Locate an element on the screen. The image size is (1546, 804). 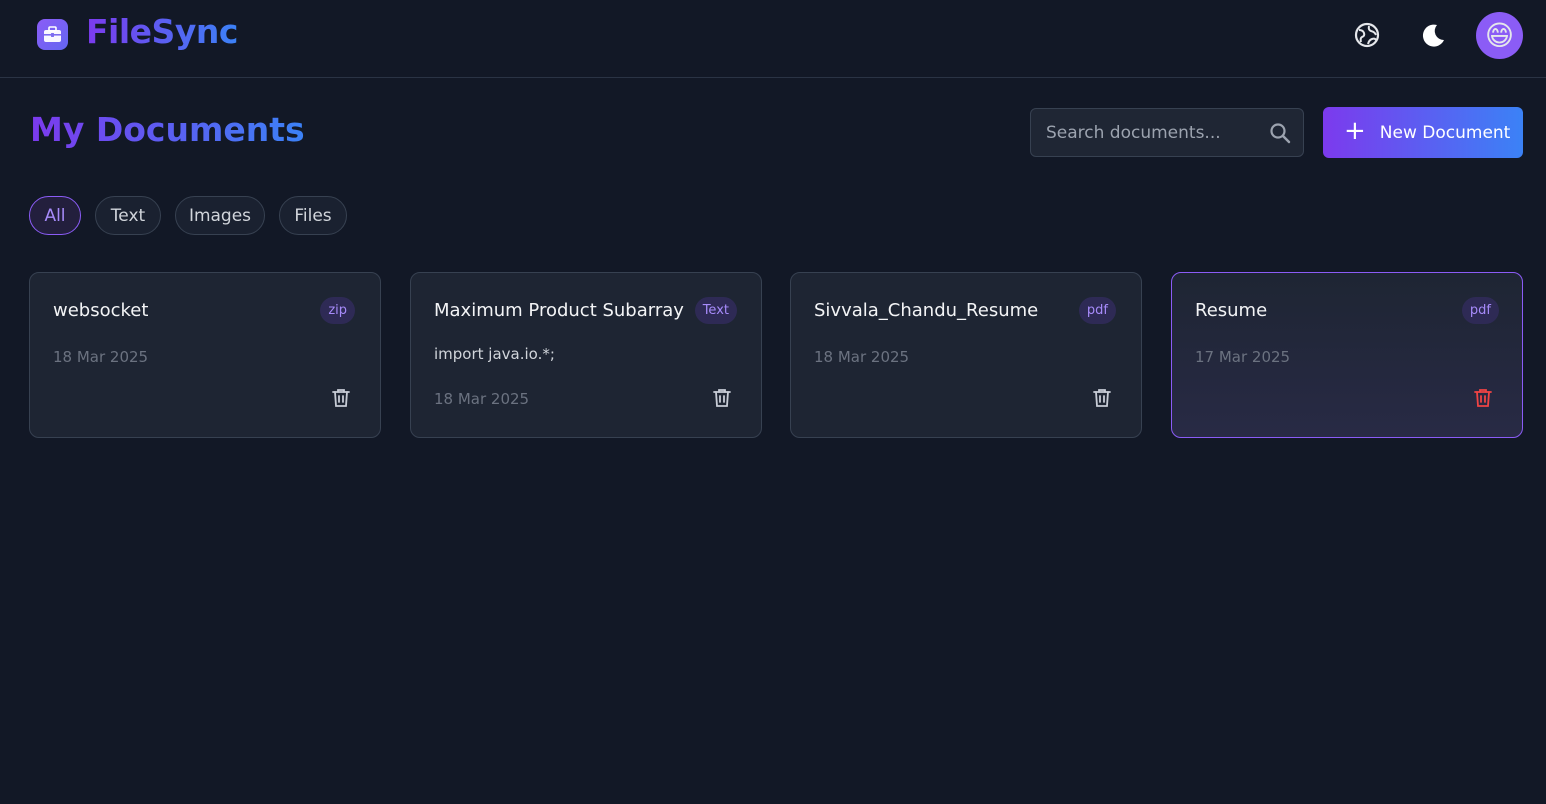
top-navbar: FileSync 😄 is located at coordinates (773, 39).